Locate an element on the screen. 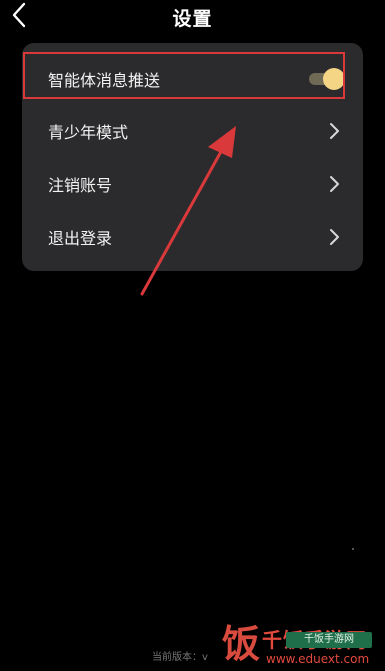 The width and height of the screenshot is (385, 671). settings-row-label: 注销账号 is located at coordinates (80, 185).